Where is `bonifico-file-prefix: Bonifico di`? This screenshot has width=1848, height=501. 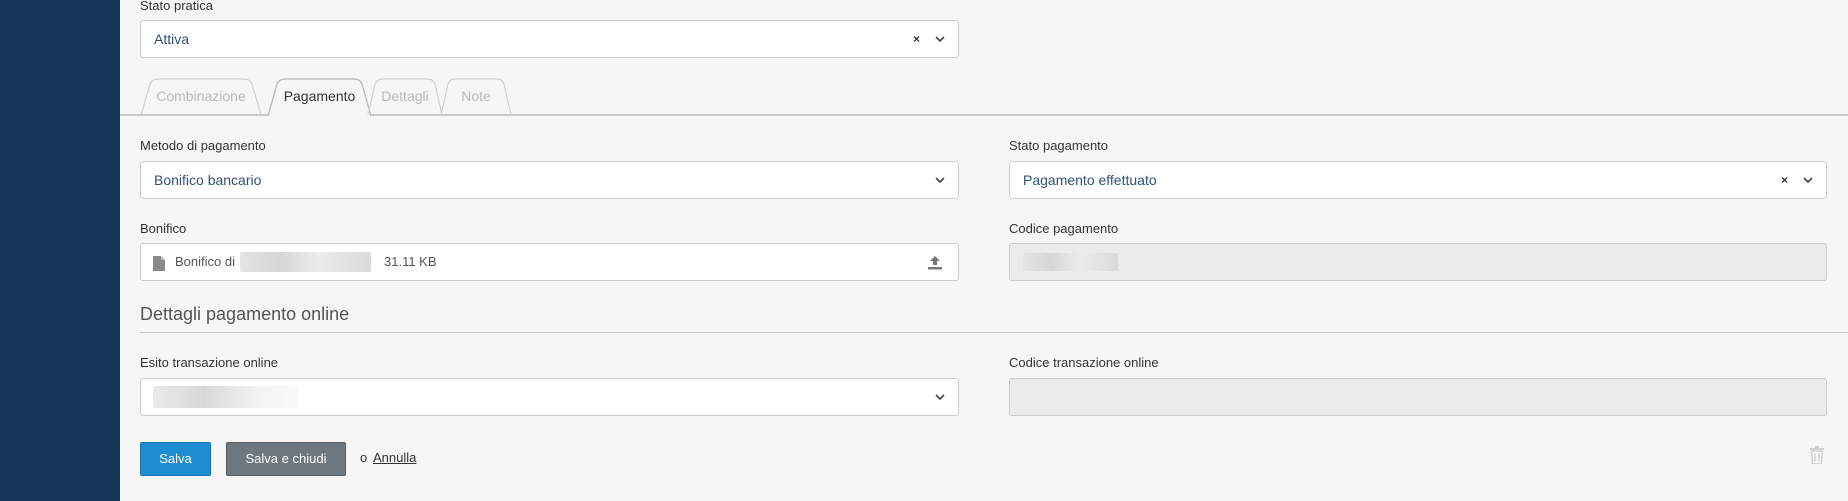
bonifico-file-prefix: Bonifico di is located at coordinates (205, 261).